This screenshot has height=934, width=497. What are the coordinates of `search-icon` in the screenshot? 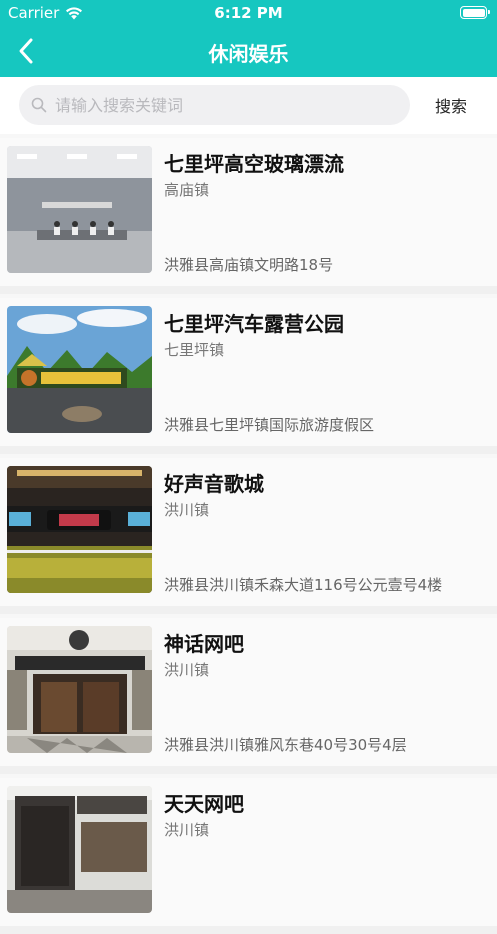 It's located at (39, 105).